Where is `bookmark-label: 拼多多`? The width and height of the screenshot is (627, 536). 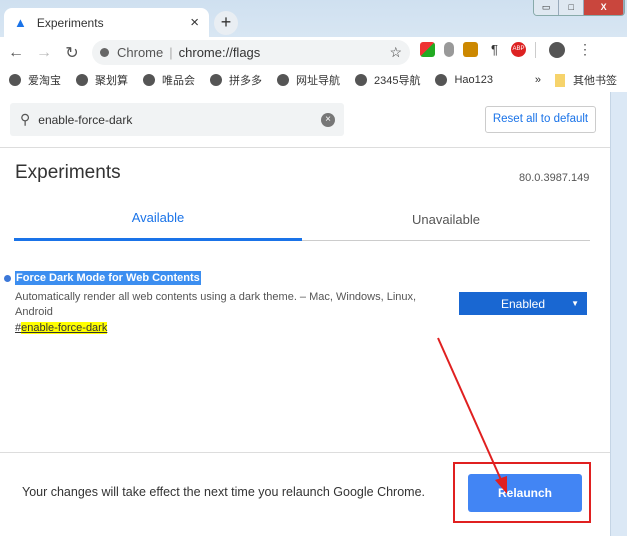 bookmark-label: 拼多多 is located at coordinates (245, 81).